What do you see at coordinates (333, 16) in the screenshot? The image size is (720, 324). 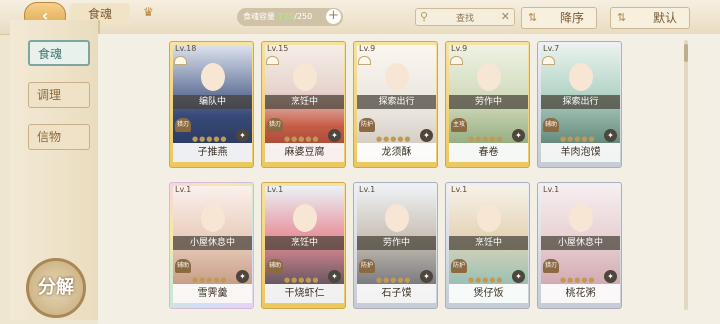 I see `add-capacity-button: +` at bounding box center [333, 16].